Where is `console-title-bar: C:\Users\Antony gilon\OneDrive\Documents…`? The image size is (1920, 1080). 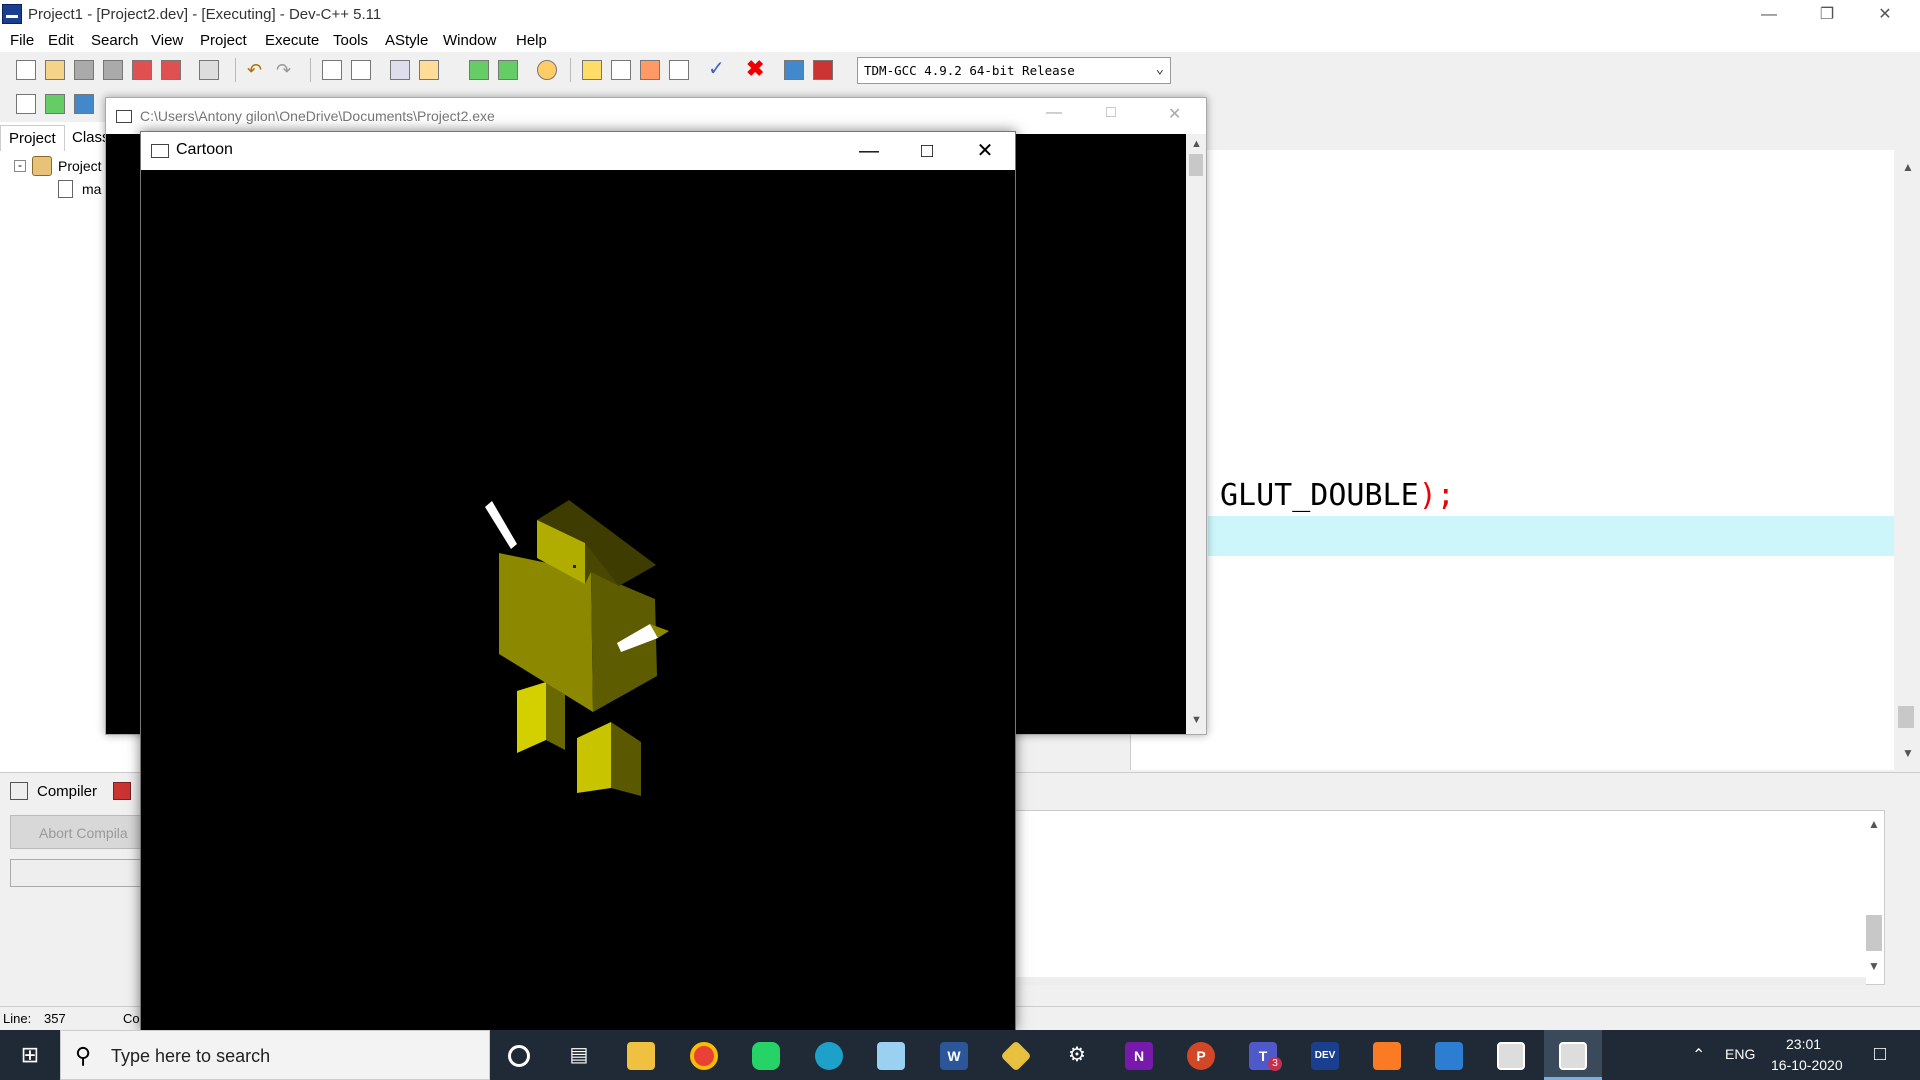 console-title-bar: C:\Users\Antony gilon\OneDrive\Documents… is located at coordinates (656, 116).